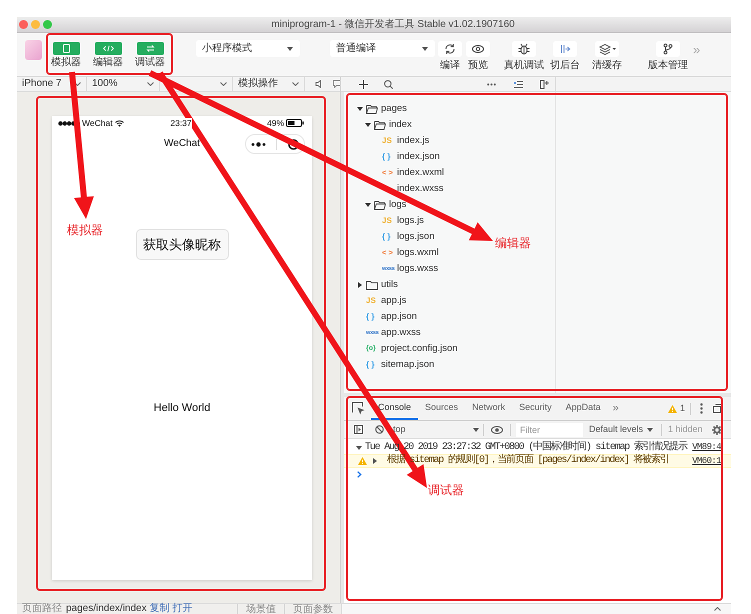 Image resolution: width=751 pixels, height=614 pixels. Describe the element at coordinates (676, 408) in the screenshot. I see `warning-counter: 1` at that location.